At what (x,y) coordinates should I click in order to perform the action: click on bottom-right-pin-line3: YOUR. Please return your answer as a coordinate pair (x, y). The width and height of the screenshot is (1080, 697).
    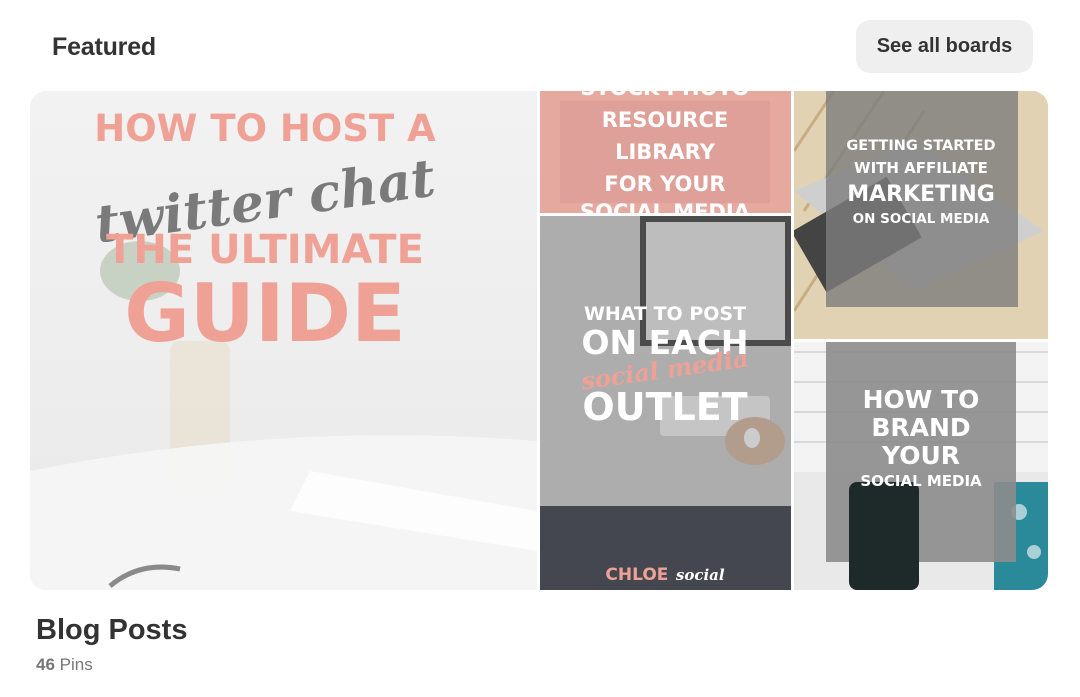
    Looking at the image, I should click on (920, 455).